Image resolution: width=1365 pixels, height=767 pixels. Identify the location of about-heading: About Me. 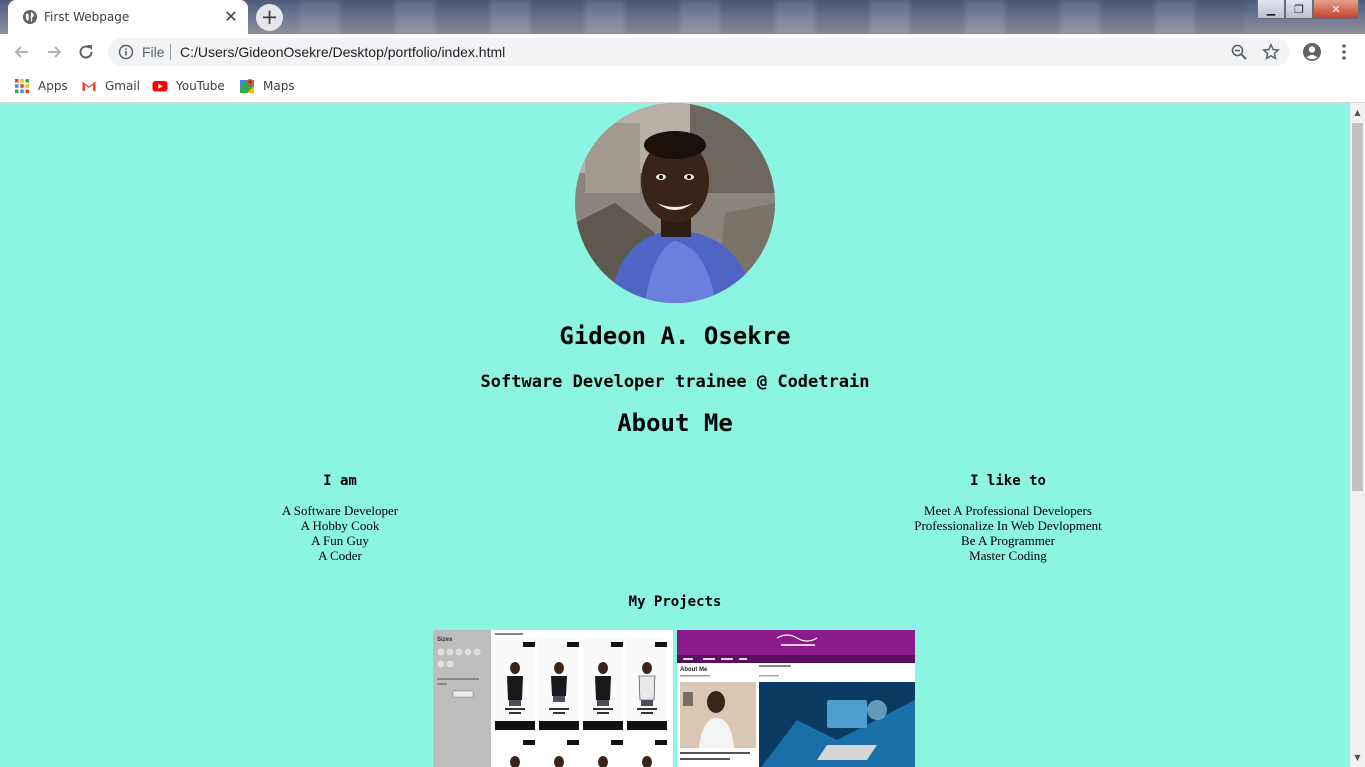
(675, 423).